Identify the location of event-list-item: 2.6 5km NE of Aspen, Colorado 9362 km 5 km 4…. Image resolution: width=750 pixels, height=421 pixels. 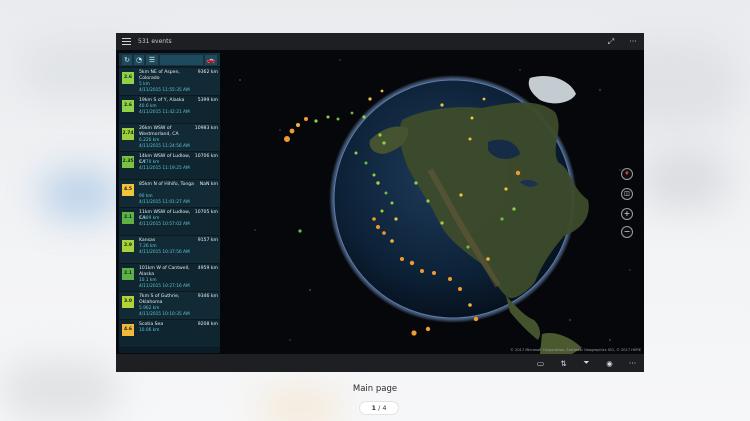
(169, 82).